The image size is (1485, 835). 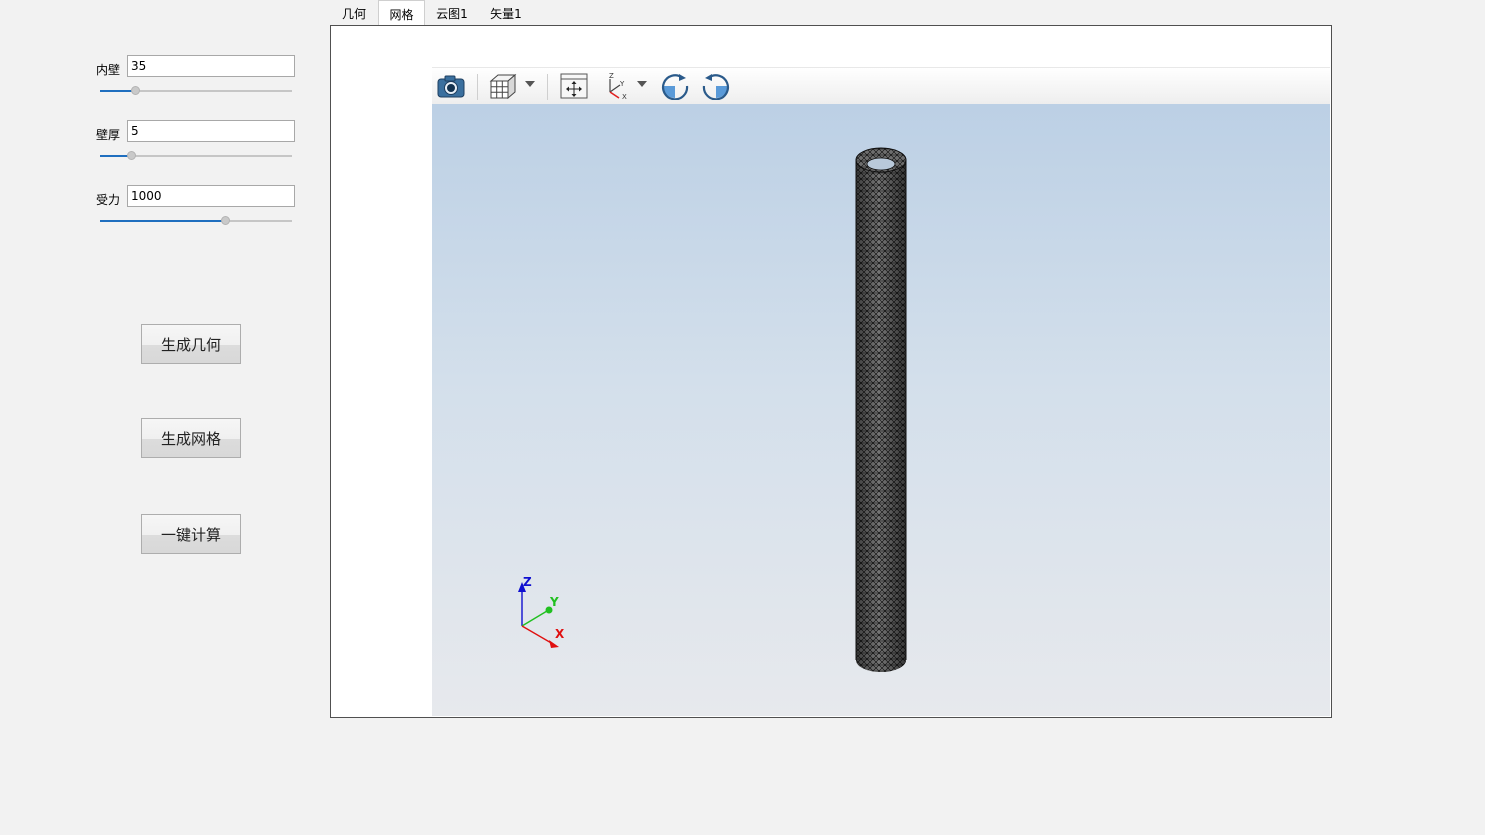 I want to click on inner-wall-input, so click(x=211, y=66).